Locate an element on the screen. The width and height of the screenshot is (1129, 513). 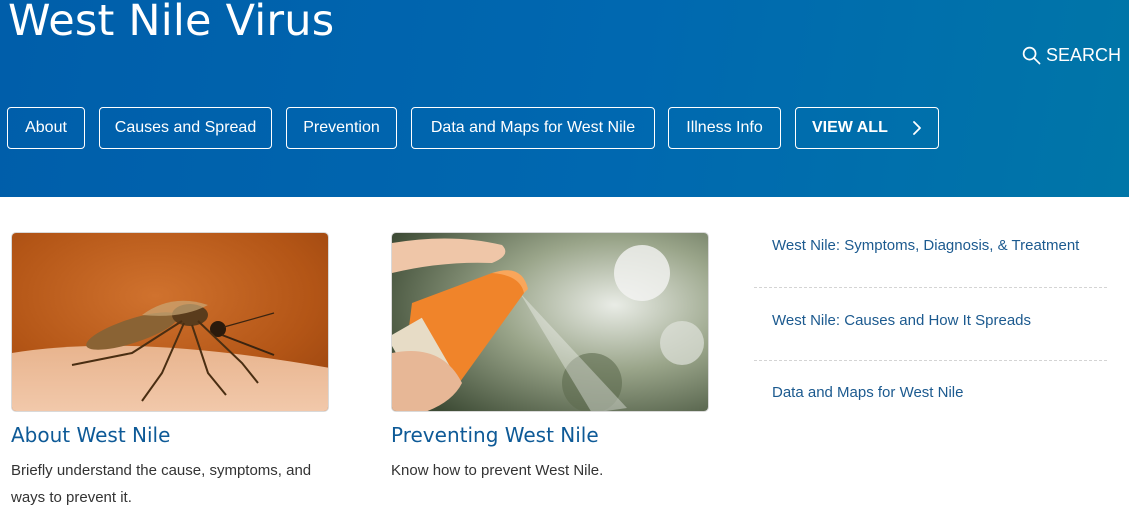
mosquito-illustration is located at coordinates (170, 322).